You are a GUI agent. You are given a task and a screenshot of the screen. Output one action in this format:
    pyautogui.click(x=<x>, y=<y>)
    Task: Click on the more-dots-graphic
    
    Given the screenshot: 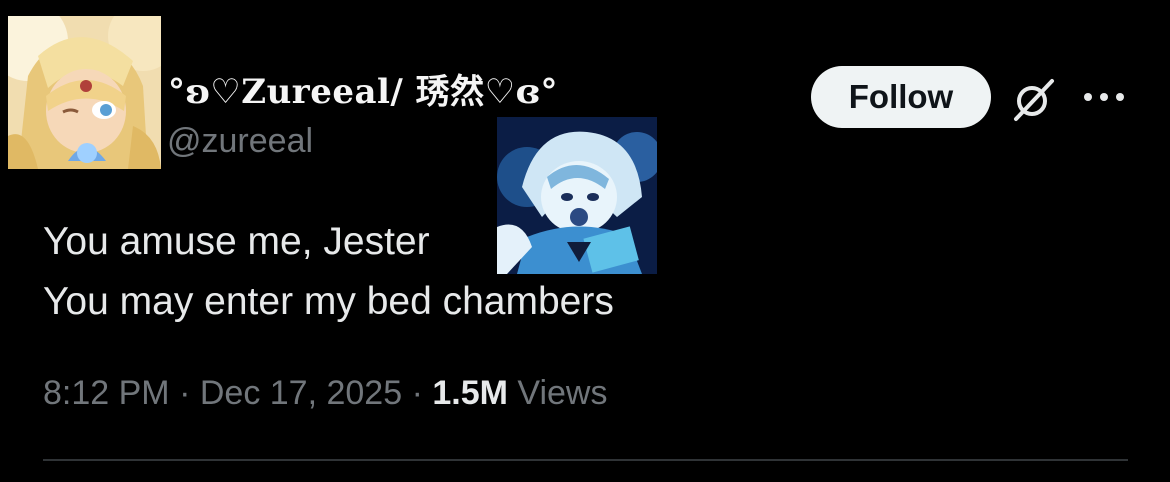 What is the action you would take?
    pyautogui.click(x=1104, y=97)
    